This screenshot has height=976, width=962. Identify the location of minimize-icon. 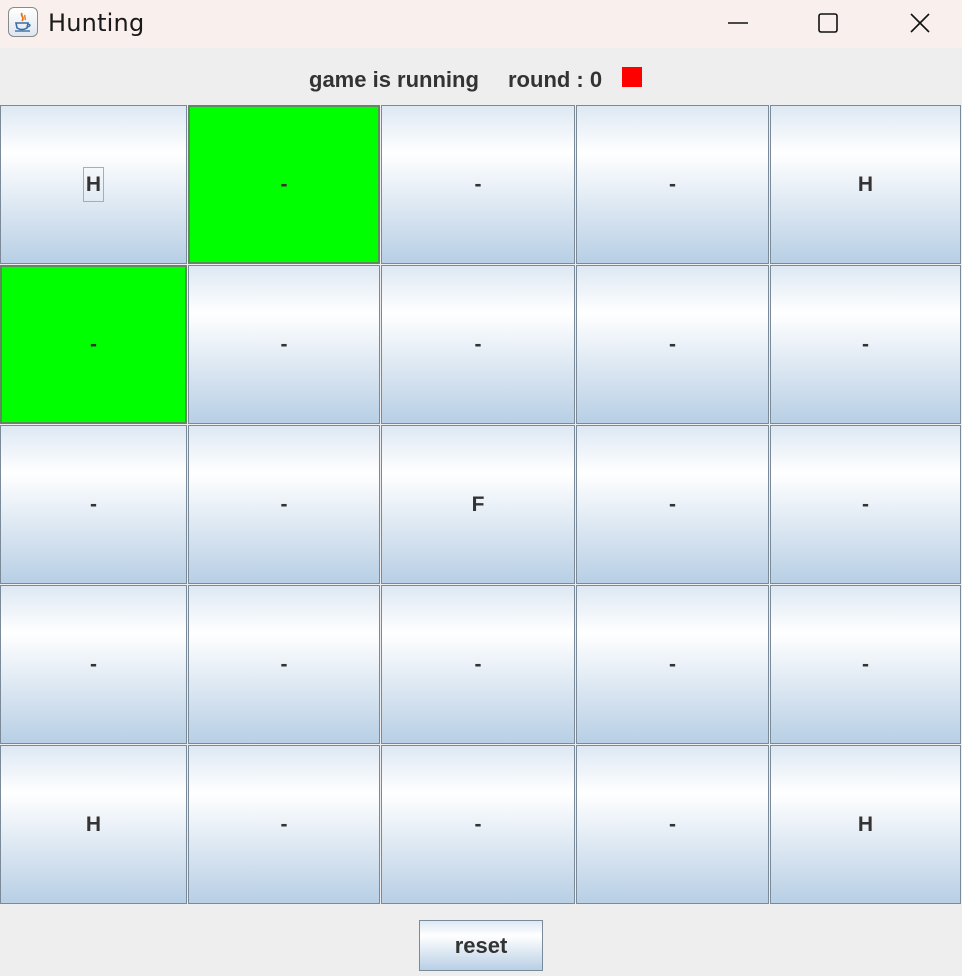
(738, 23).